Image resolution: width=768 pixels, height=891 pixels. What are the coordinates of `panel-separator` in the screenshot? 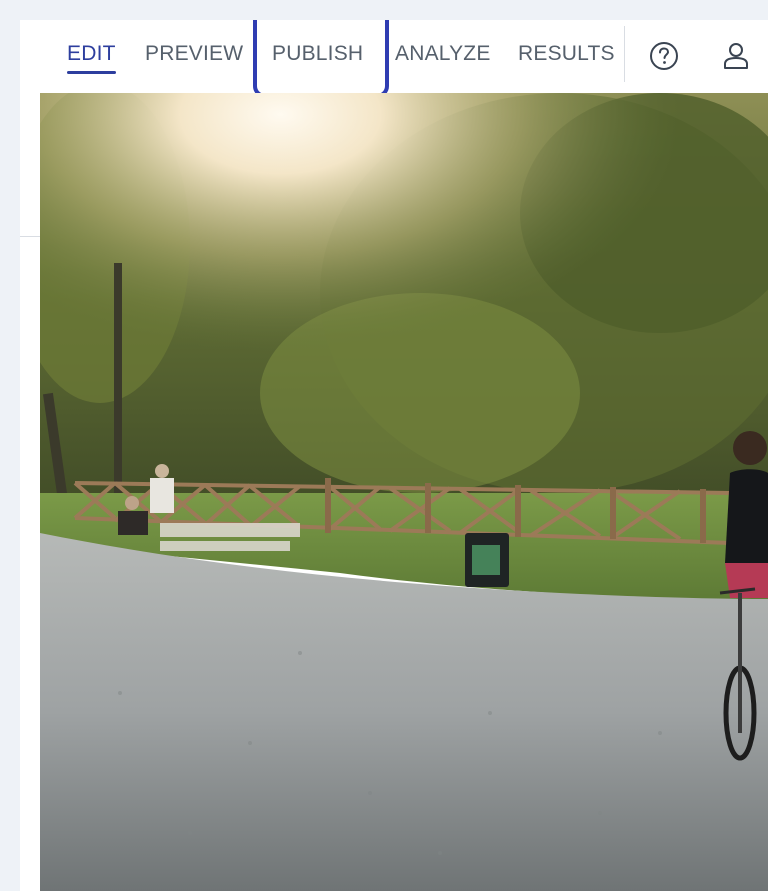 It's located at (30, 236).